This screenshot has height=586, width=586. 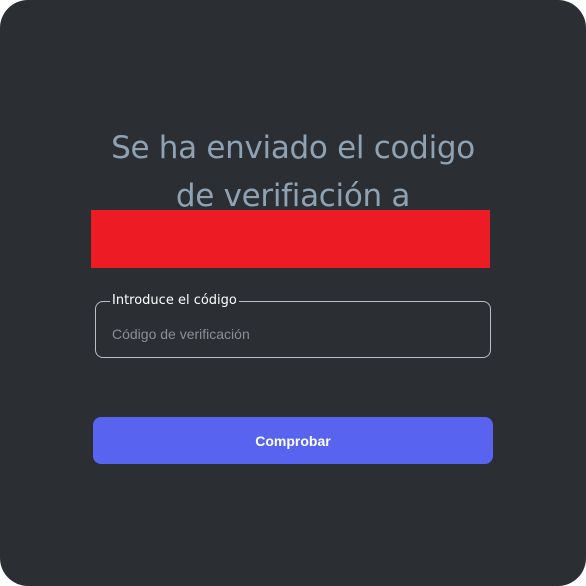 I want to click on verification-code-field: Introduce el código, so click(x=293, y=326).